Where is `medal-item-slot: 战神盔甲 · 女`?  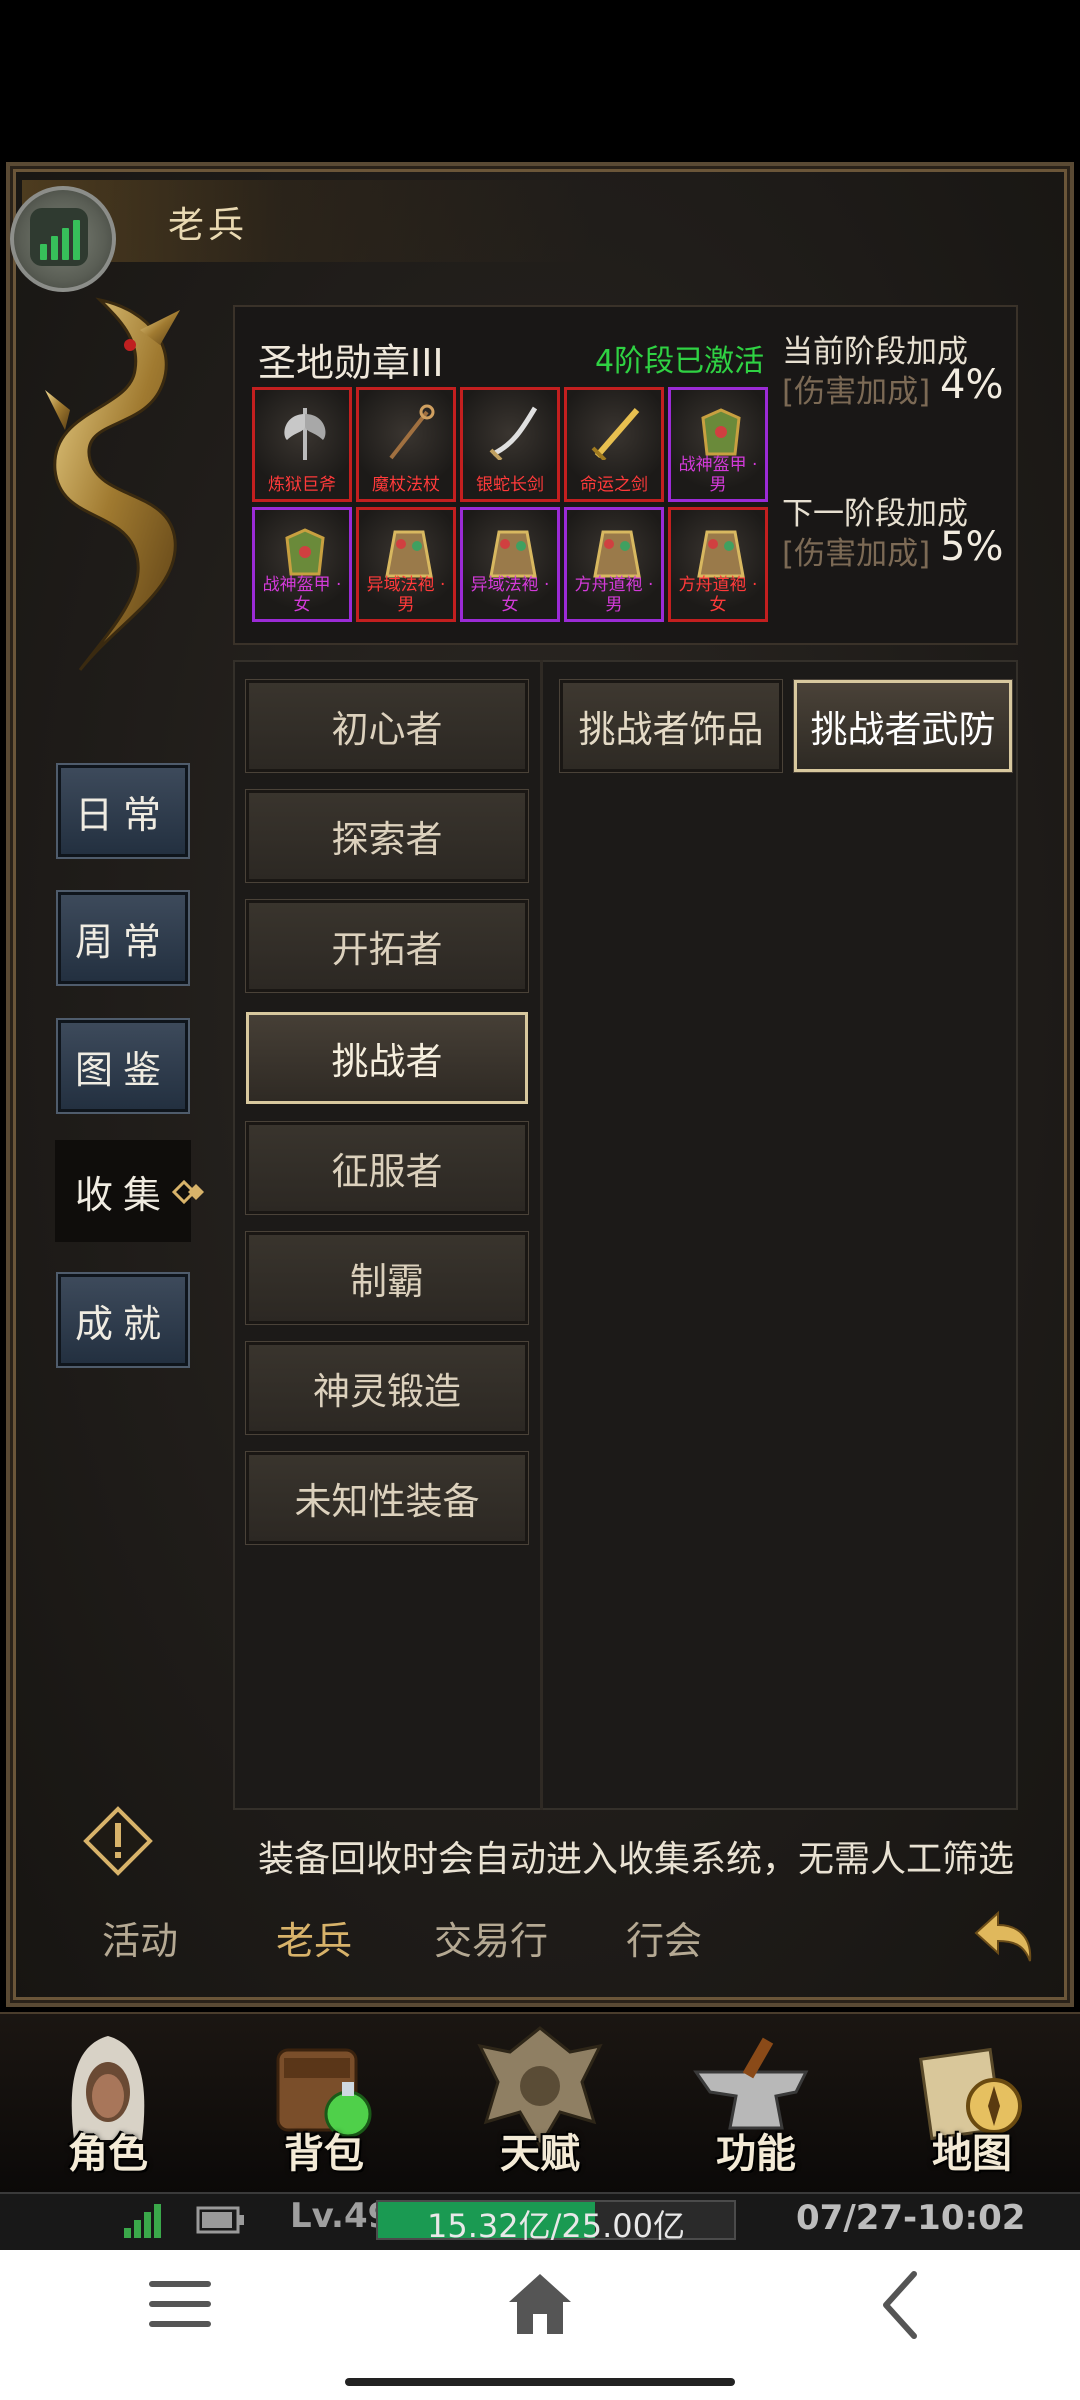
medal-item-slot: 战神盔甲 · 女 is located at coordinates (302, 564).